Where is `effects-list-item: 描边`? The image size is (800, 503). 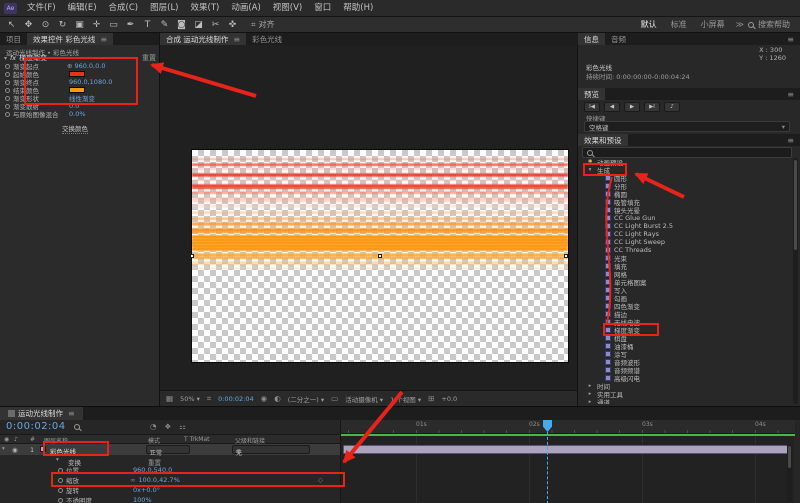 effects-list-item: 描边 is located at coordinates (685, 314).